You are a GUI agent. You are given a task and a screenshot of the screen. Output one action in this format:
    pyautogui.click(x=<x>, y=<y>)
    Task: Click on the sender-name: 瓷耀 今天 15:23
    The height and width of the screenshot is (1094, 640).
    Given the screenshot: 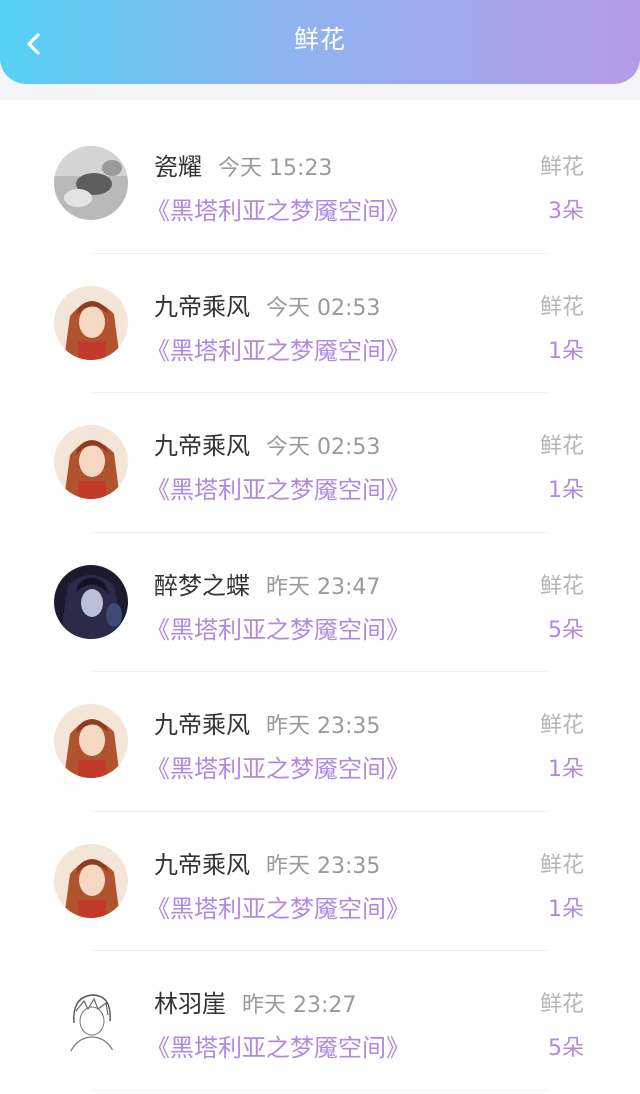 What is the action you would take?
    pyautogui.click(x=243, y=167)
    